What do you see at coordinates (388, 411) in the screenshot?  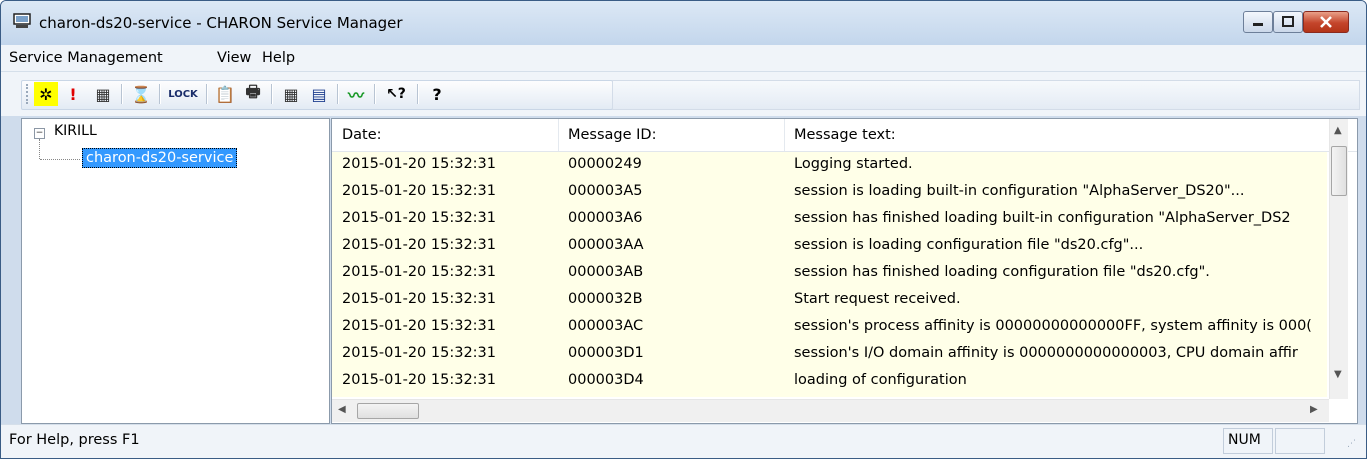 I see `horizontal-scroll-thumb` at bounding box center [388, 411].